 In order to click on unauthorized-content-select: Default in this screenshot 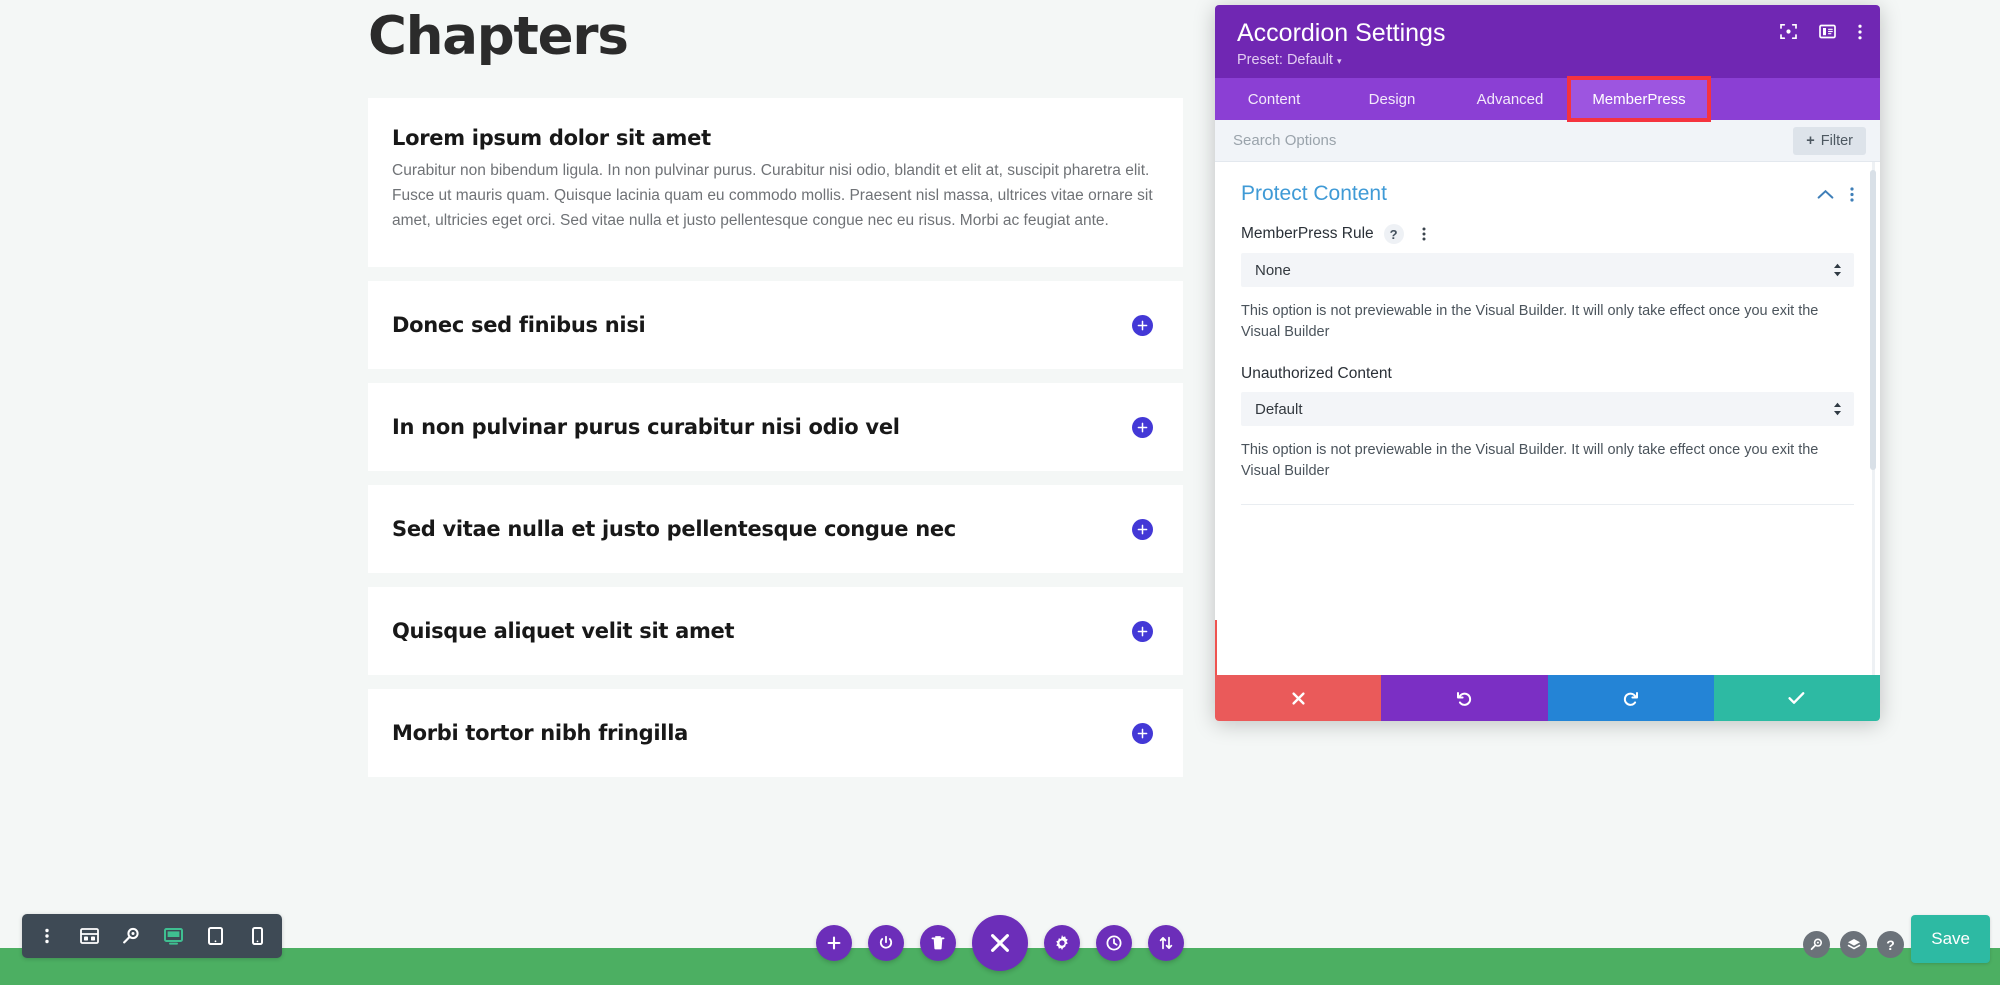, I will do `click(1547, 409)`.